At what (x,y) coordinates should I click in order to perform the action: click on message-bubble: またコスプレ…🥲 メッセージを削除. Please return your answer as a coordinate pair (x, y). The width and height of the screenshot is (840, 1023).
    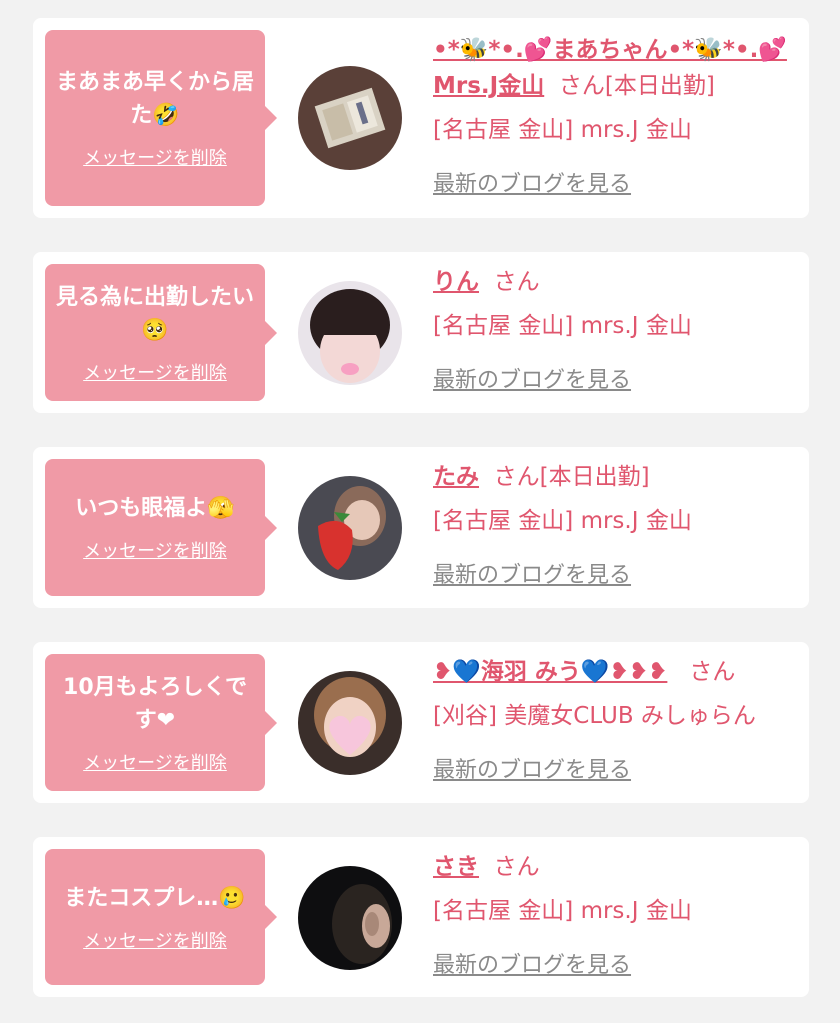
    Looking at the image, I should click on (161, 917).